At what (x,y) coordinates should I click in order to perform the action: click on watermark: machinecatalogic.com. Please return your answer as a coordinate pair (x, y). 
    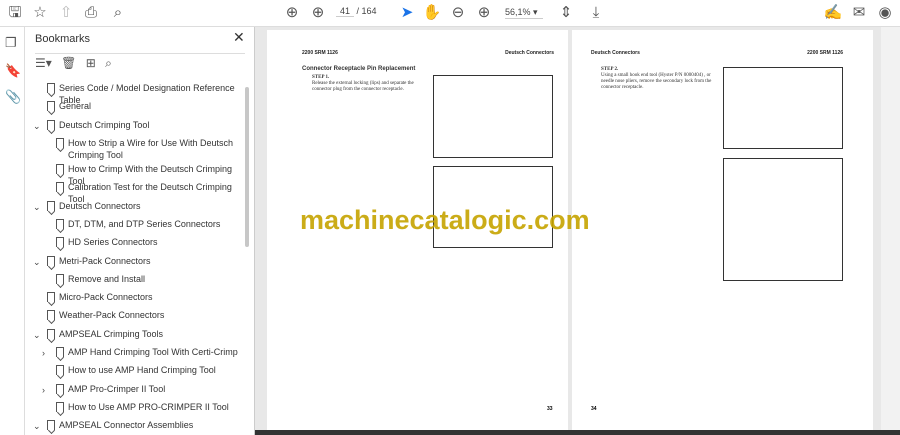
    Looking at the image, I should click on (445, 220).